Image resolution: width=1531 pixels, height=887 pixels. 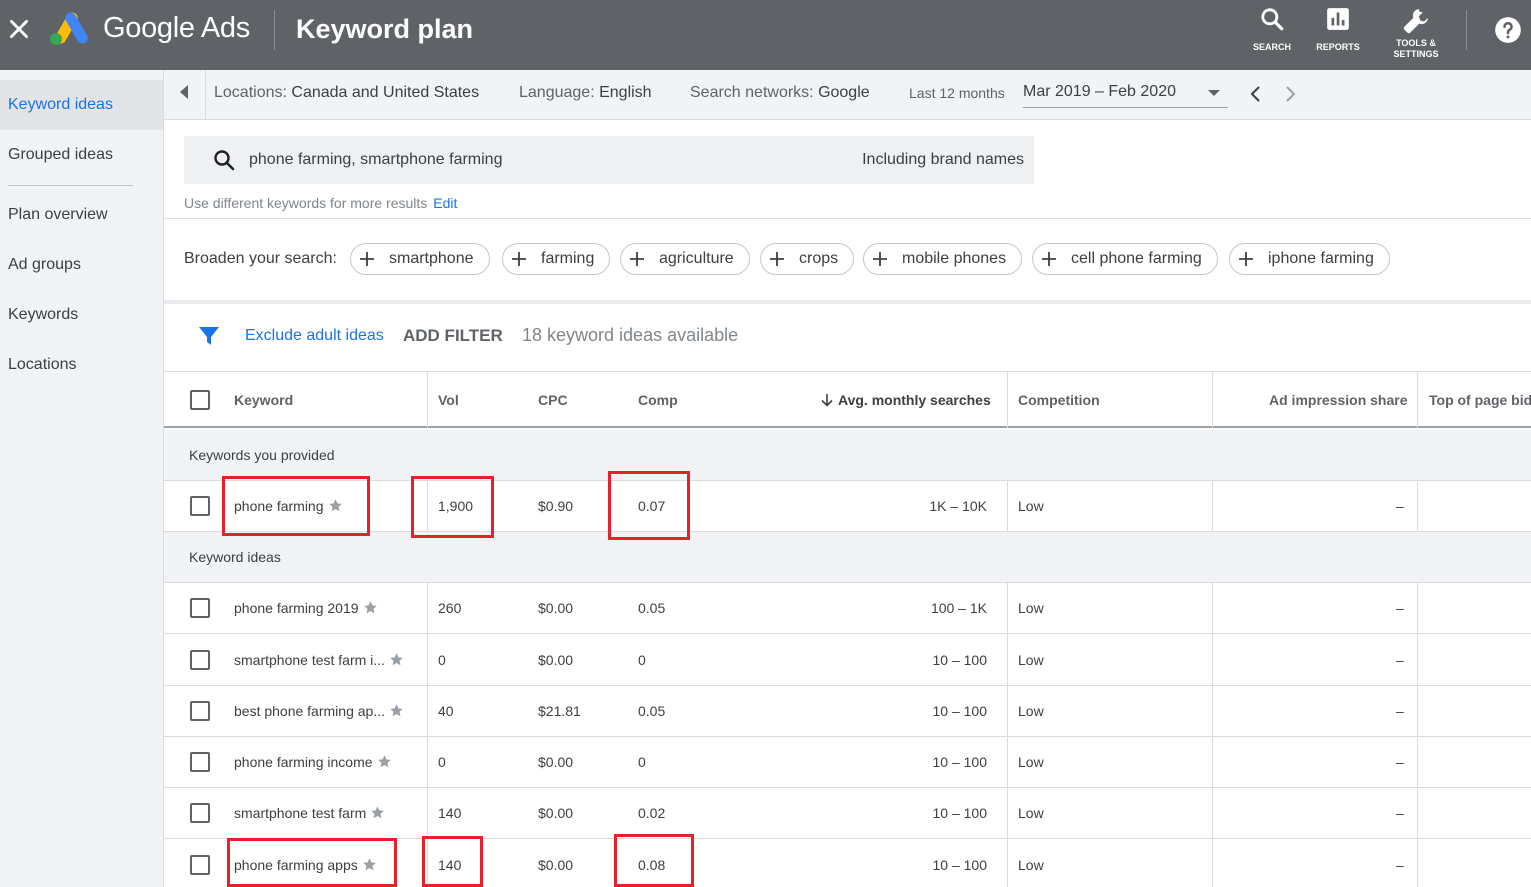 What do you see at coordinates (1099, 91) in the screenshot?
I see `date-range-value: Mar 2019 – Feb 2020` at bounding box center [1099, 91].